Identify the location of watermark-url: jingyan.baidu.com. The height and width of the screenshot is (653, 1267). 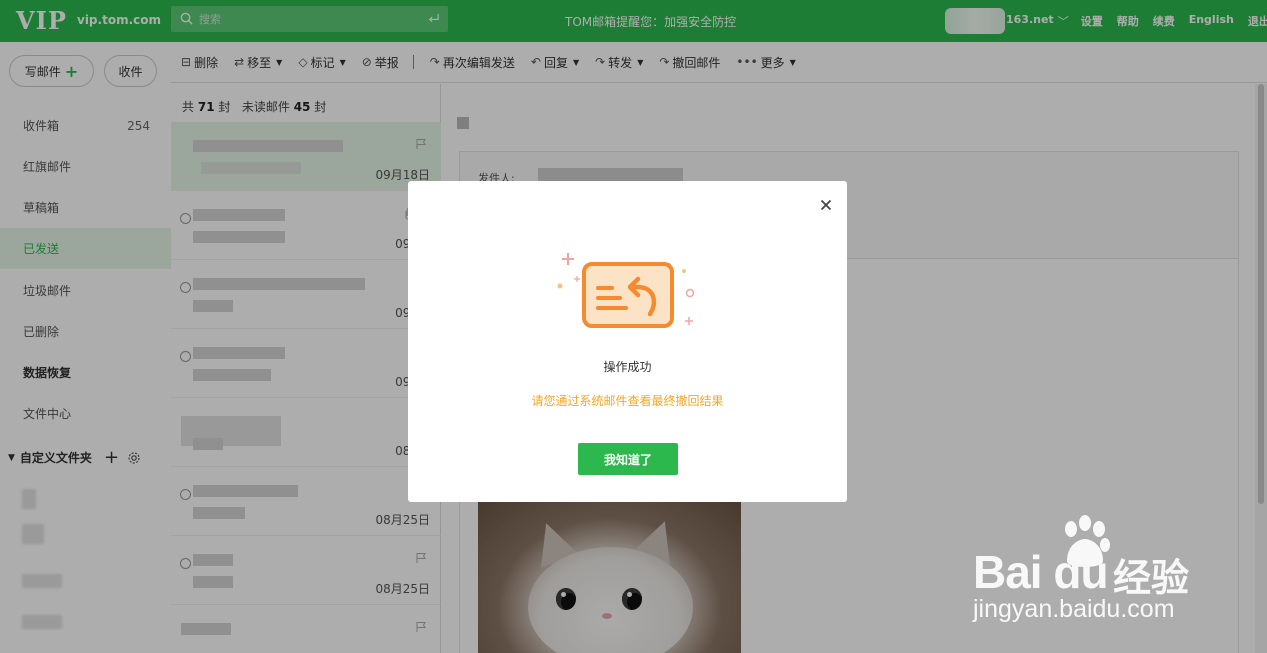
(1074, 609).